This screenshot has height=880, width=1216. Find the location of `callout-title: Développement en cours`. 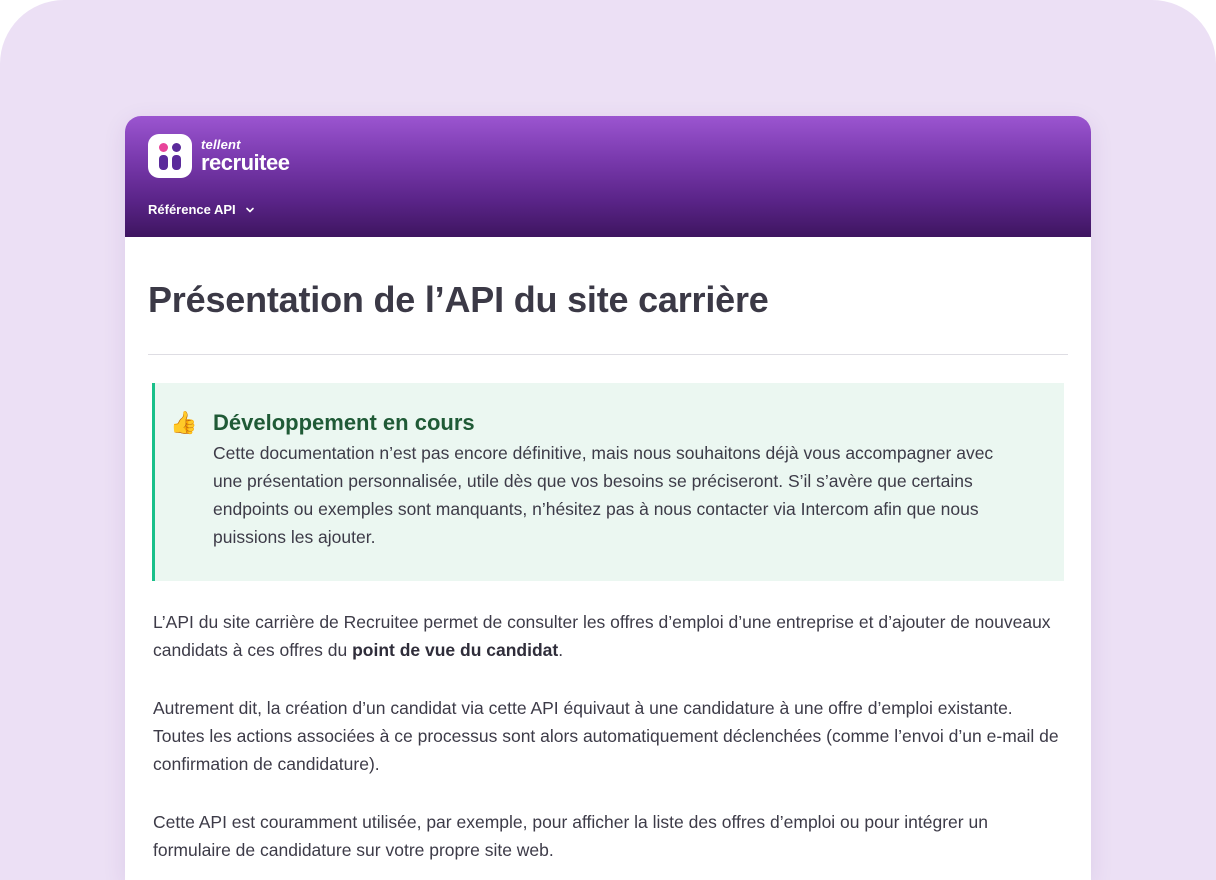

callout-title: Développement en cours is located at coordinates (344, 422).